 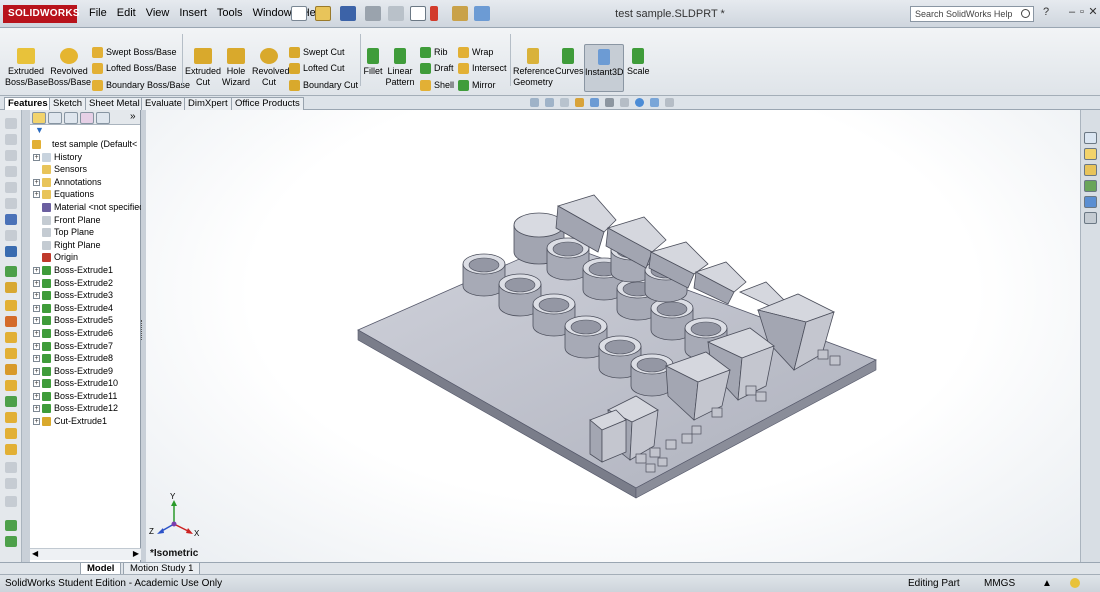 What do you see at coordinates (39, 118) in the screenshot?
I see `feature-manager-tab-icon` at bounding box center [39, 118].